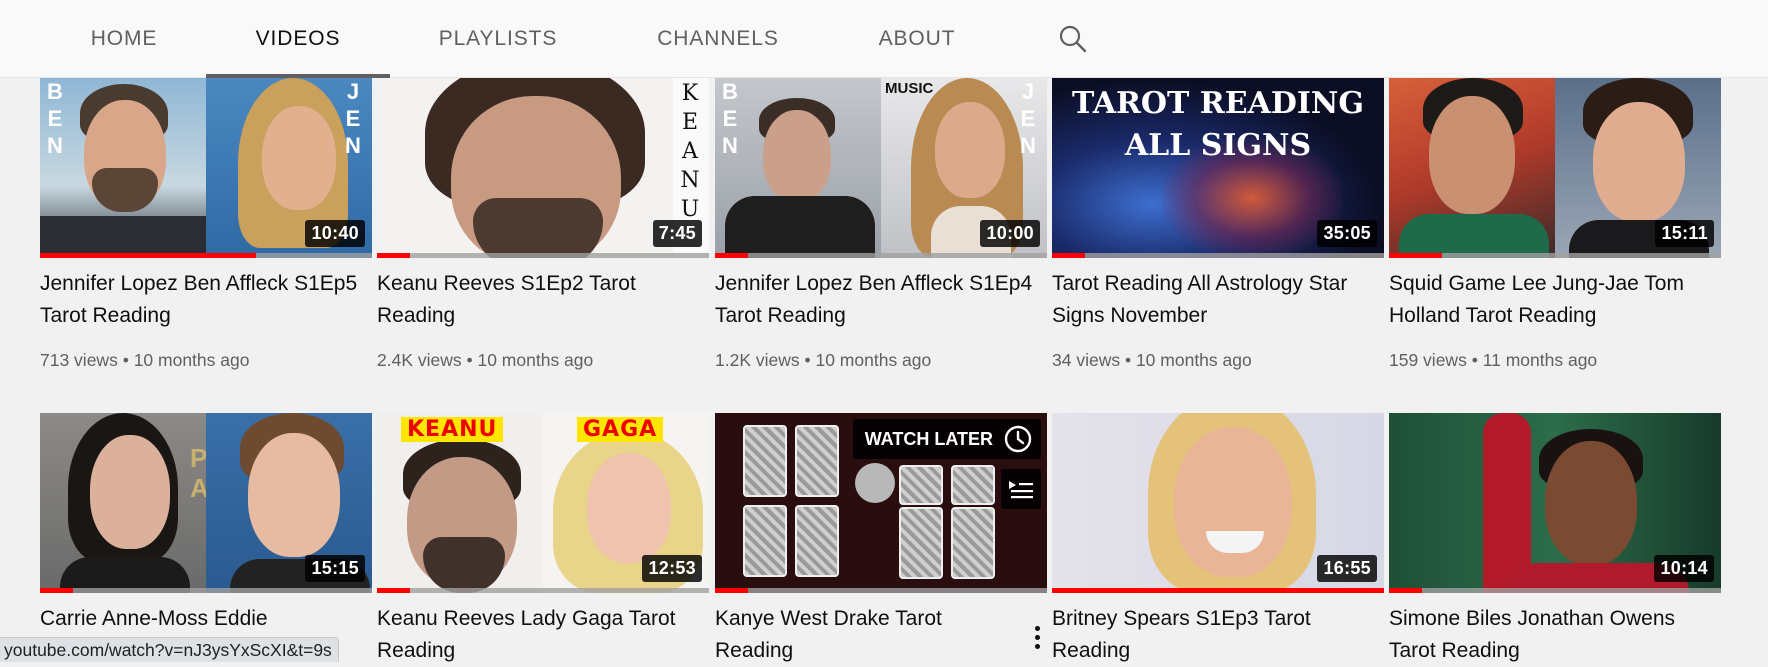 The width and height of the screenshot is (1768, 667). I want to click on duration-badge: 10:40, so click(335, 233).